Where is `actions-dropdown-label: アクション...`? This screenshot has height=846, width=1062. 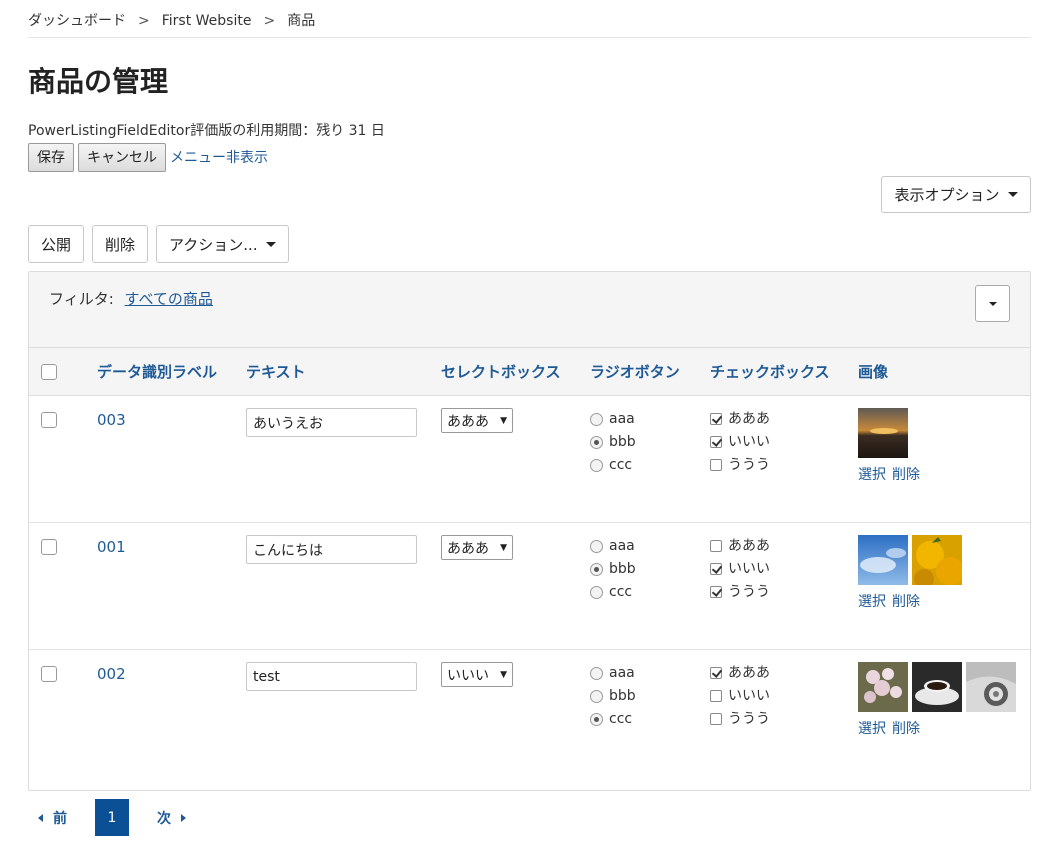 actions-dropdown-label: アクション... is located at coordinates (213, 244).